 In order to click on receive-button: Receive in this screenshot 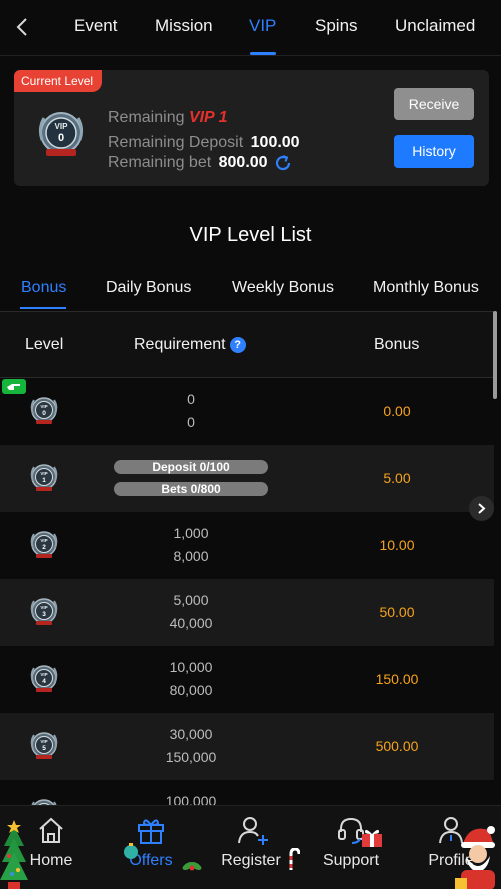, I will do `click(434, 104)`.